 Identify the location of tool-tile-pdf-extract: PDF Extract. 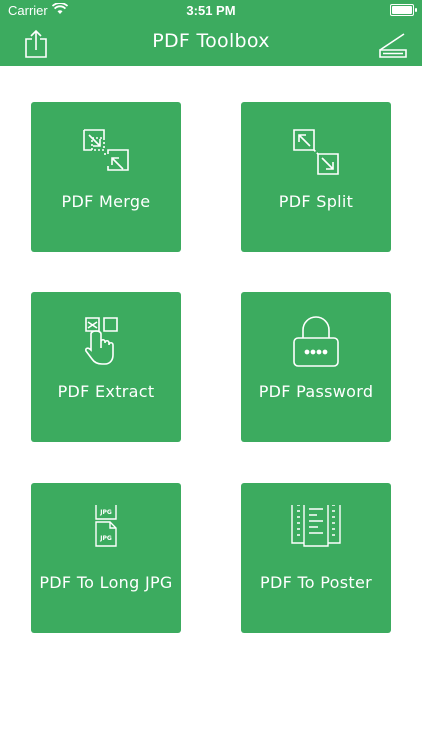
(106, 367).